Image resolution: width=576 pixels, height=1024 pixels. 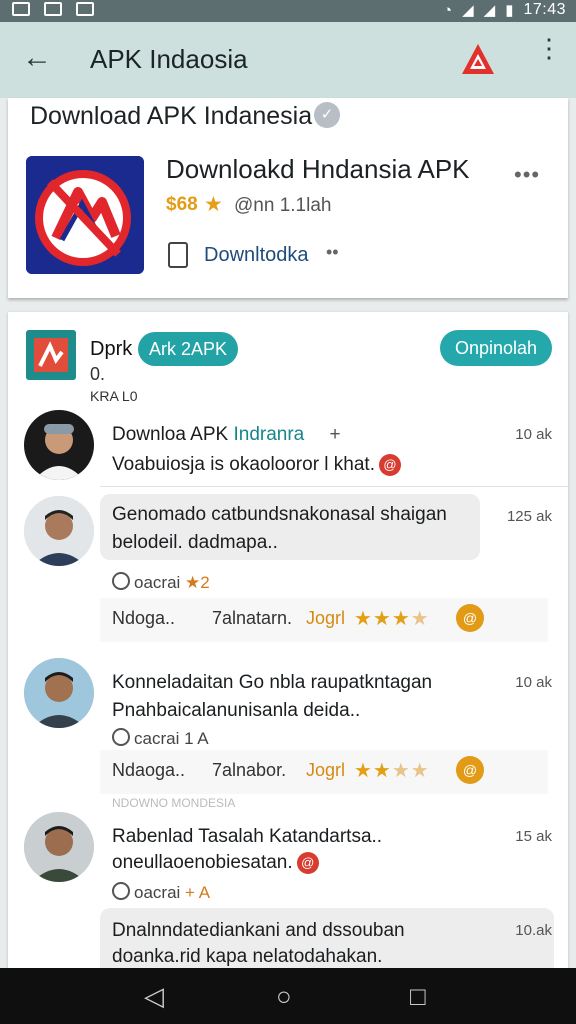 I want to click on review-tag: oacrai + A, so click(x=161, y=892).